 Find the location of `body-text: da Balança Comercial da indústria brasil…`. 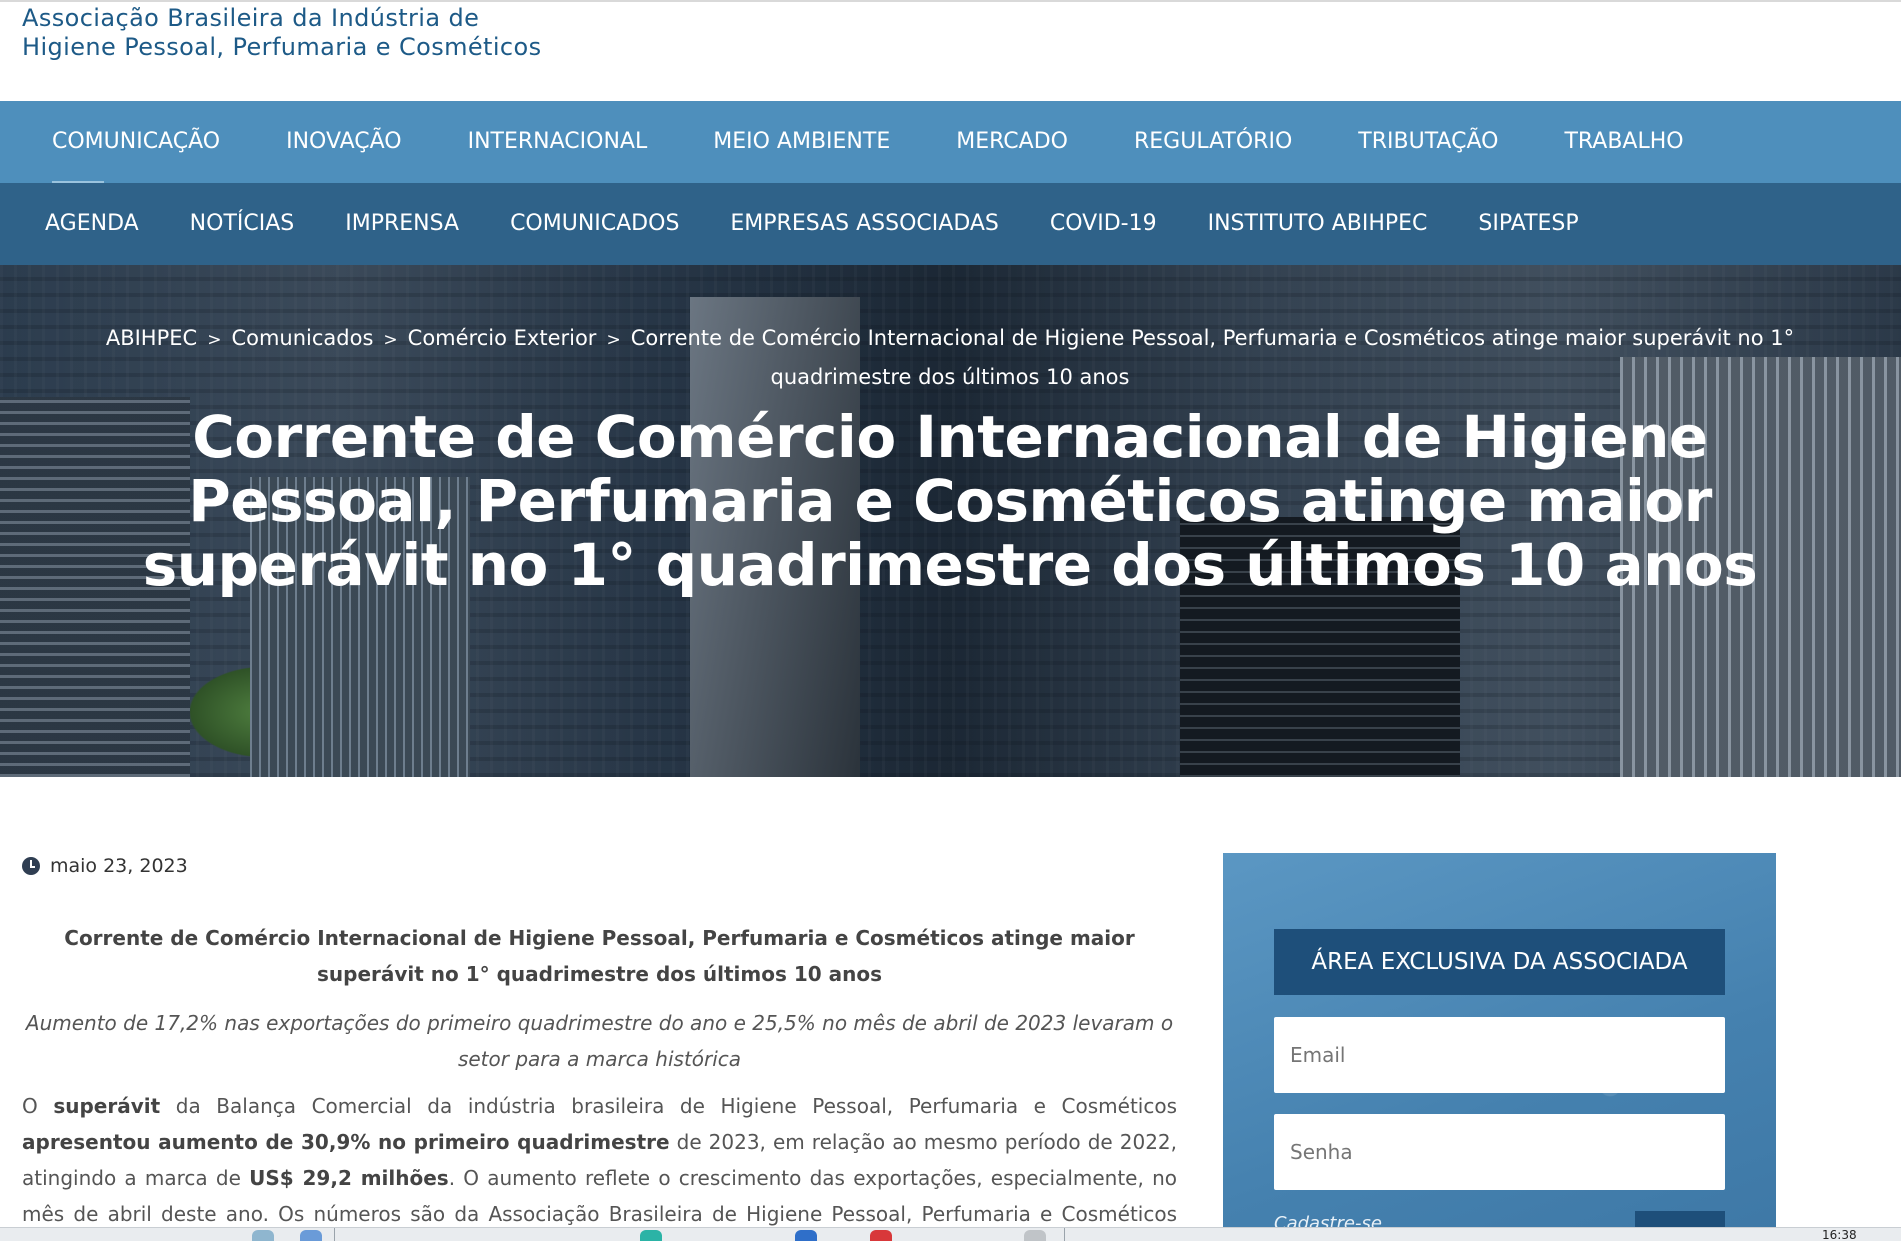

body-text: da Balança Comercial da indústria brasil… is located at coordinates (668, 1106).